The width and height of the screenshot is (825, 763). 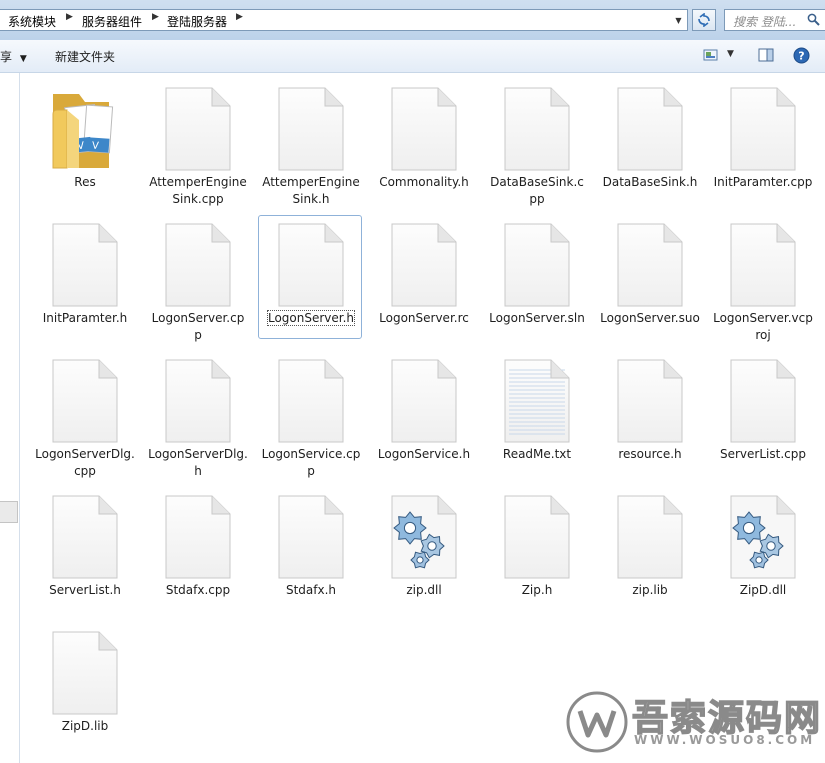 I want to click on file-name-text: Stdafx.cpp, so click(x=198, y=590).